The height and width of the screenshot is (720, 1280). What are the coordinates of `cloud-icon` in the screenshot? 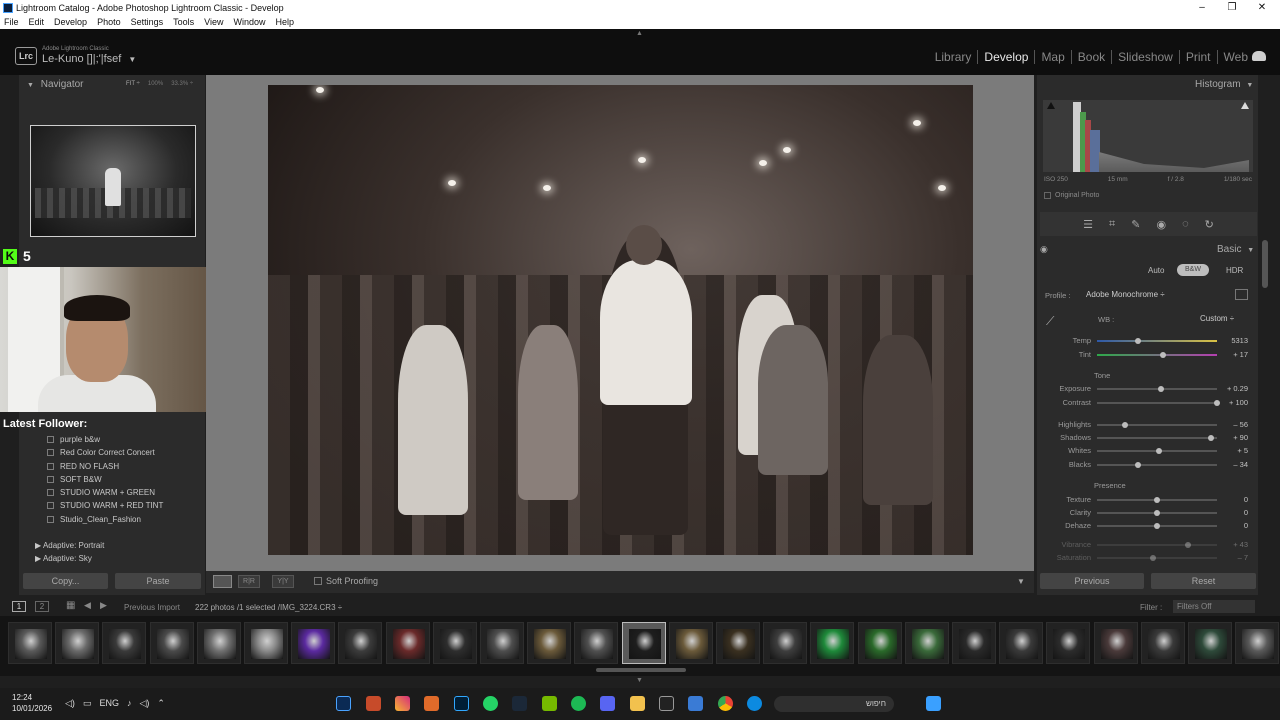 It's located at (1259, 56).